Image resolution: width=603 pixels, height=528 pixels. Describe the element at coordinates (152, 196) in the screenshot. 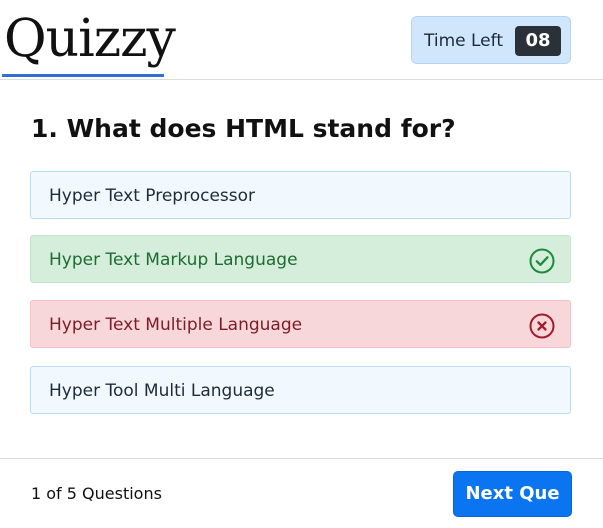

I see `option-label: Hyper Text Preprocessor` at that location.